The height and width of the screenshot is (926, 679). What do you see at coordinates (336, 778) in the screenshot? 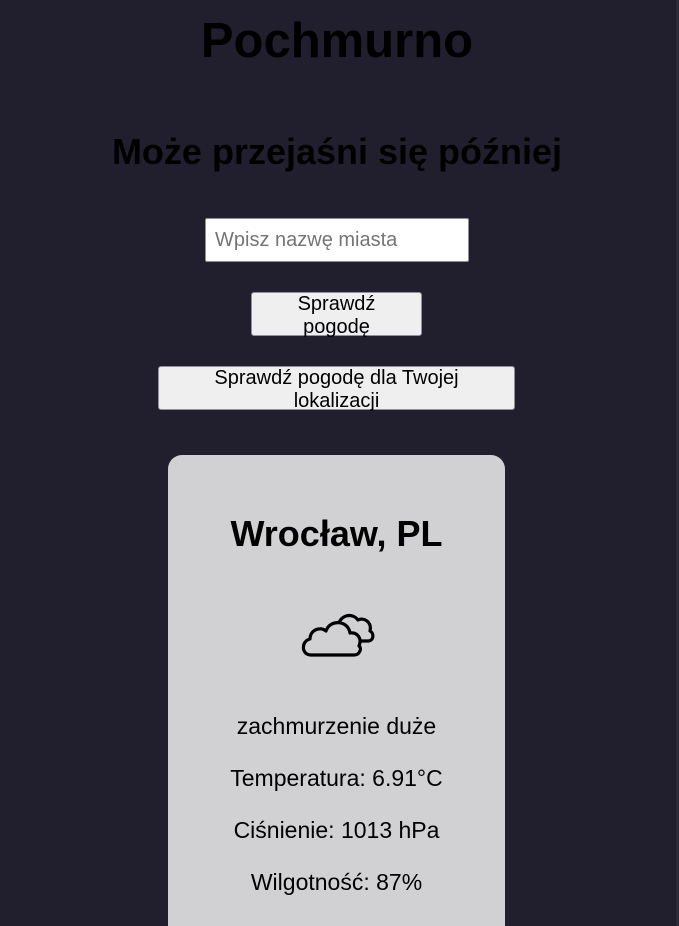
I see `temperature-value: Temperatura: 6.91°C` at bounding box center [336, 778].